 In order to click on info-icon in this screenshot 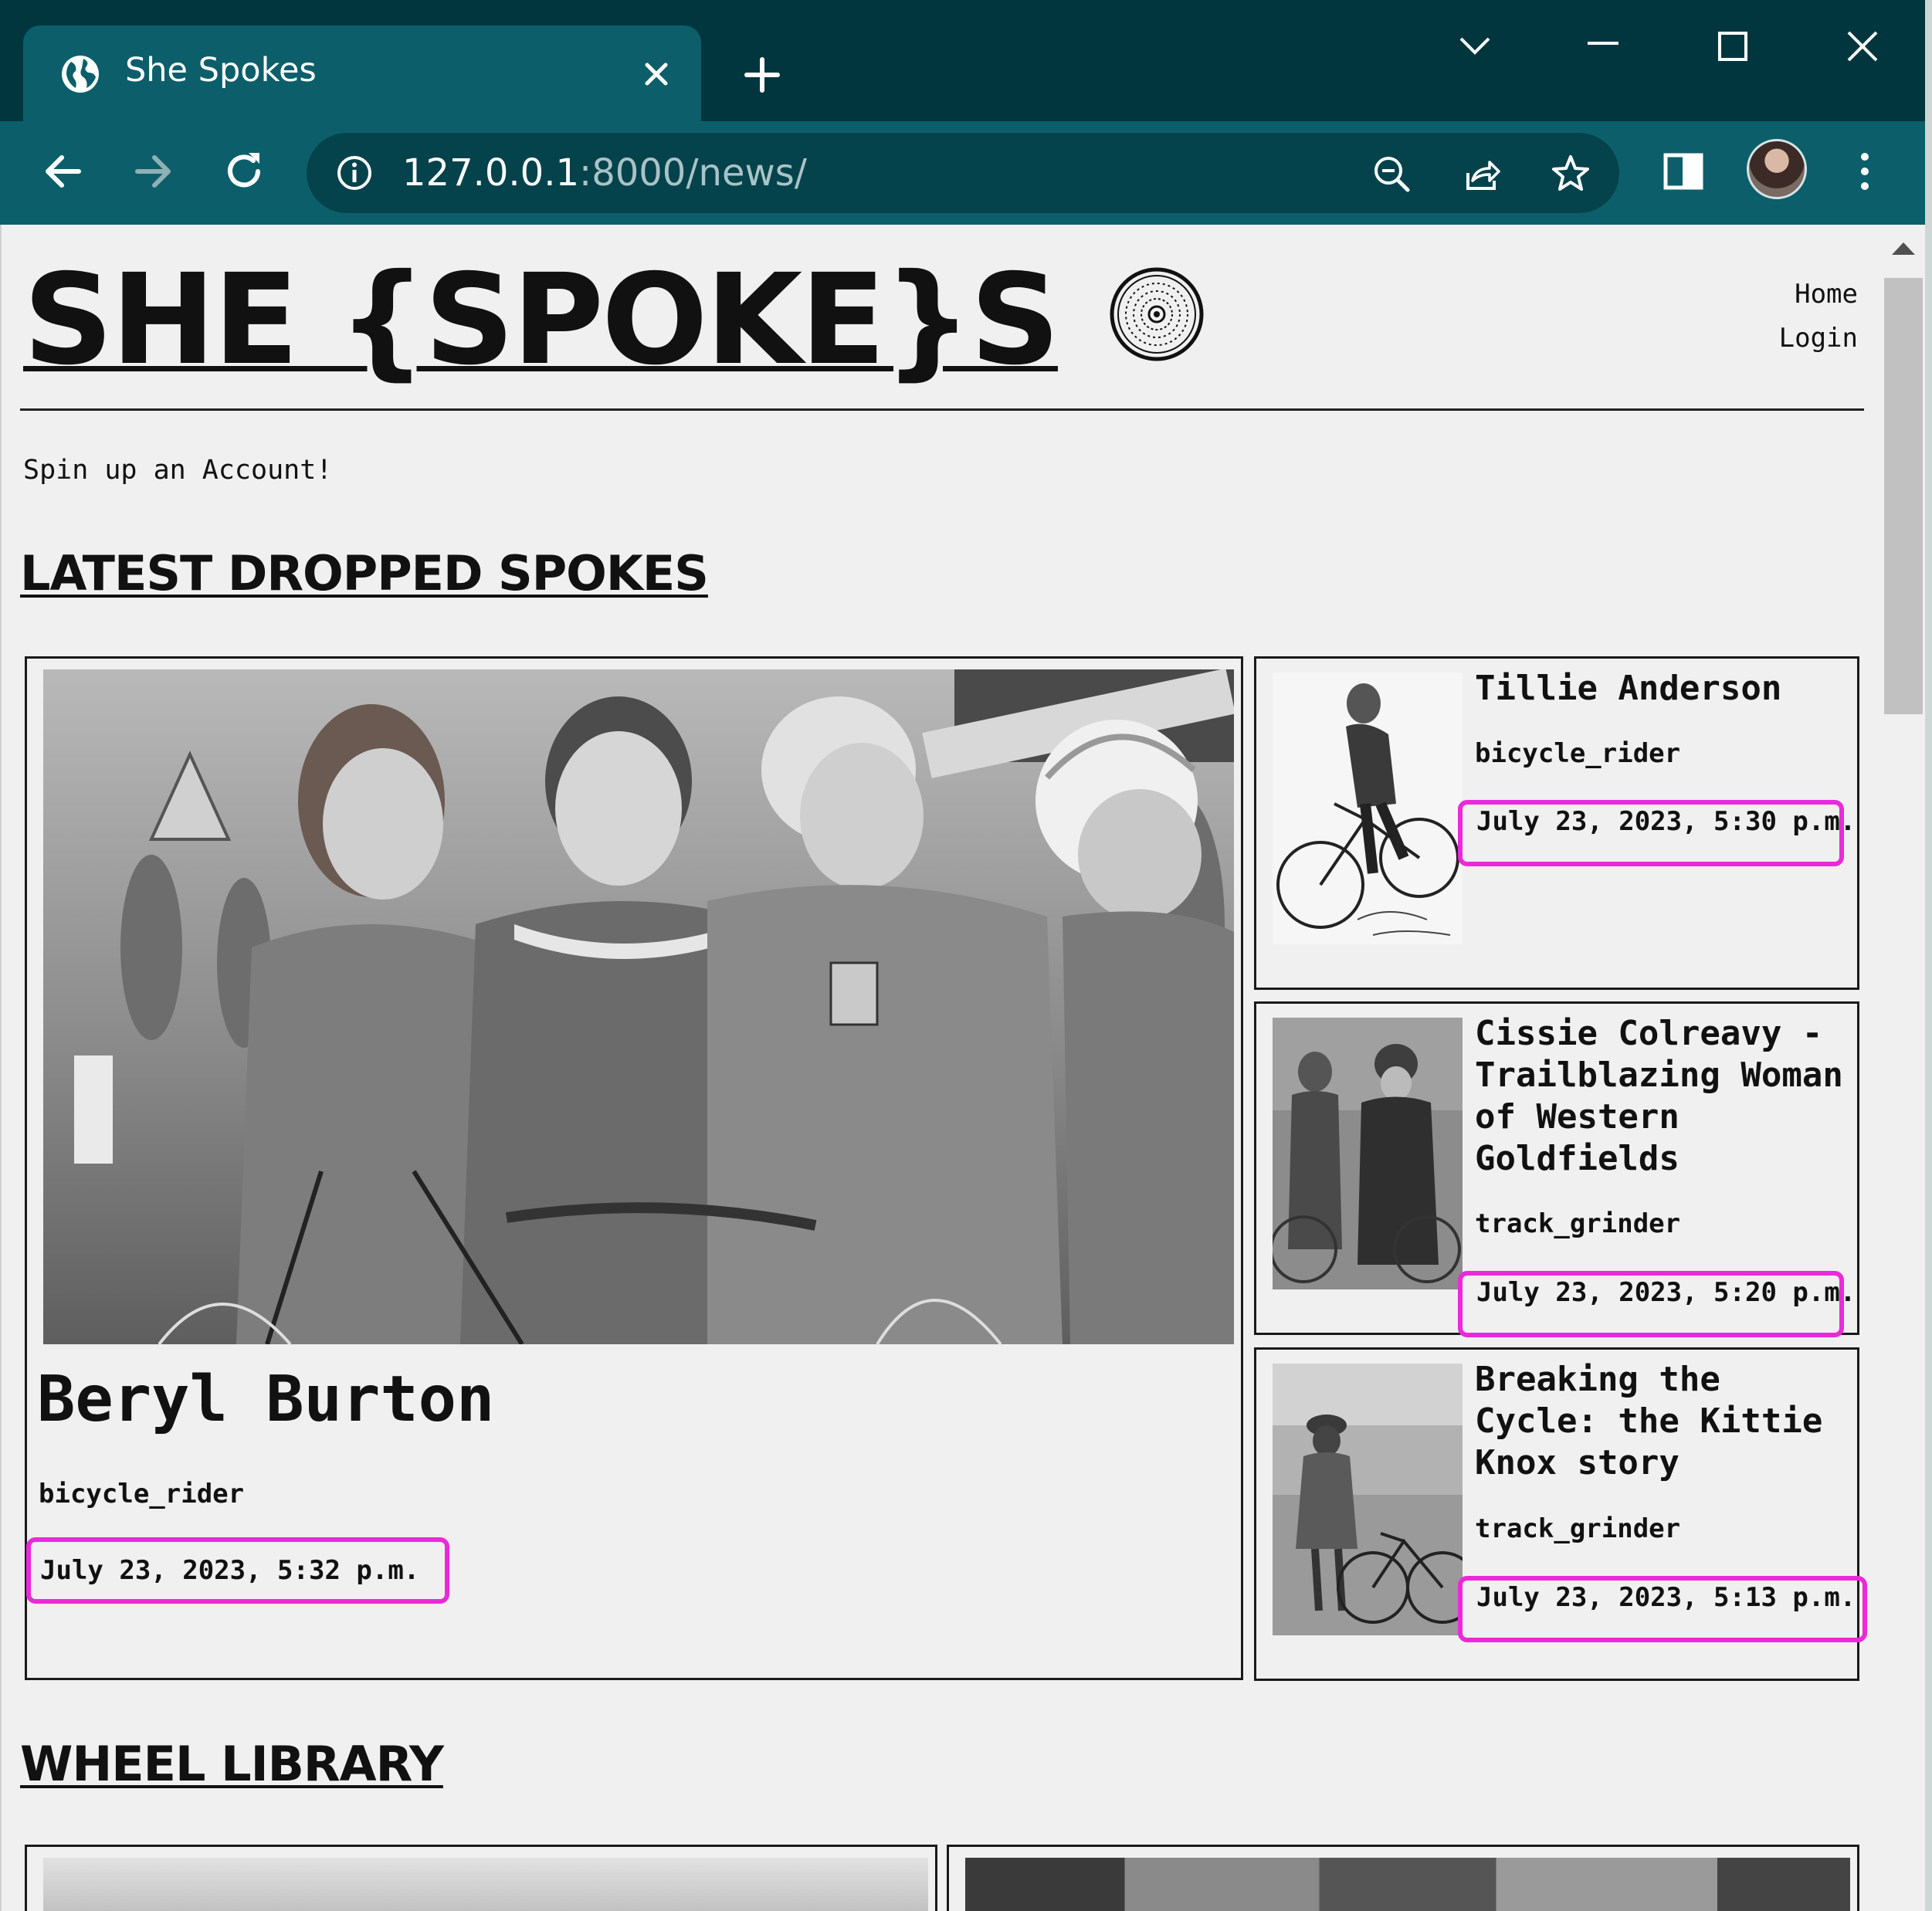, I will do `click(354, 172)`.